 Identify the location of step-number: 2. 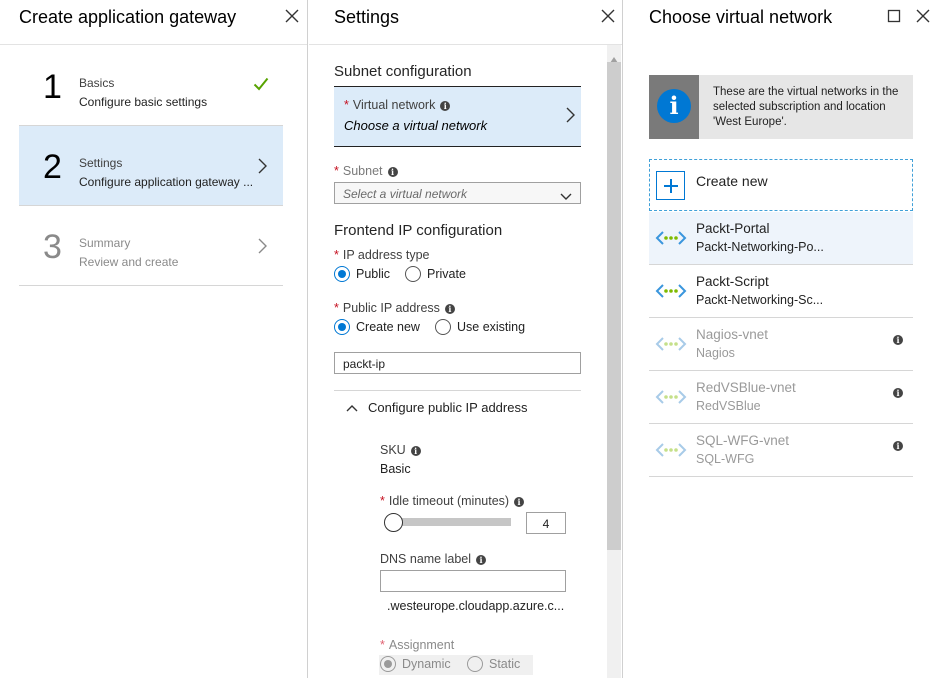
(52, 167).